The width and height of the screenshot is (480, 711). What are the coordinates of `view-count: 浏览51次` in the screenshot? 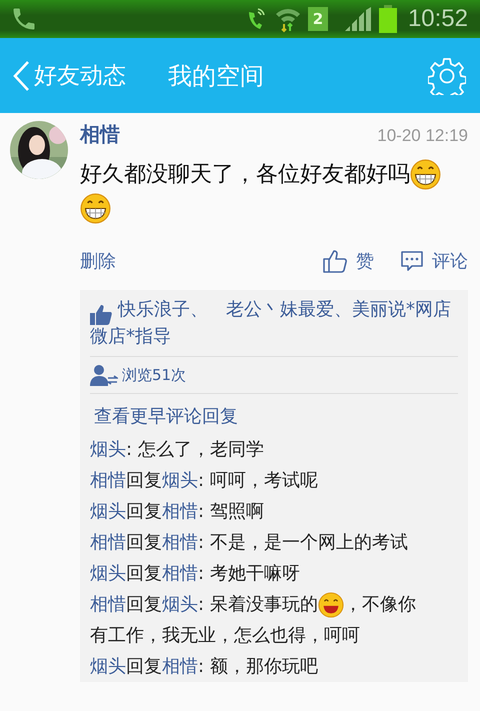 It's located at (154, 375).